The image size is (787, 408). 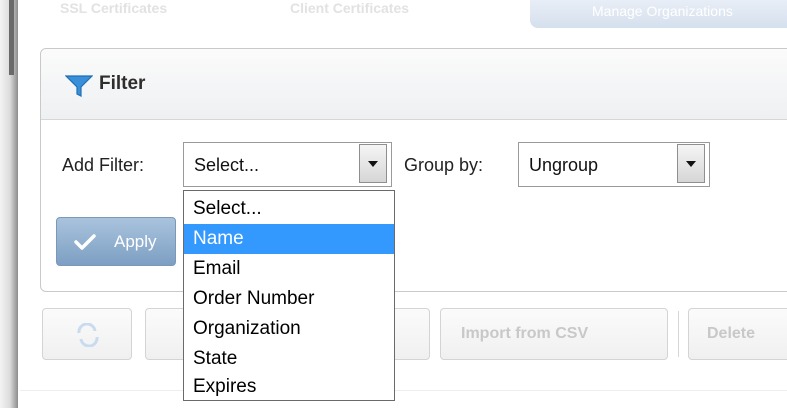 I want to click on tab-ssl-certificates: SSL Certificates, so click(x=113, y=8).